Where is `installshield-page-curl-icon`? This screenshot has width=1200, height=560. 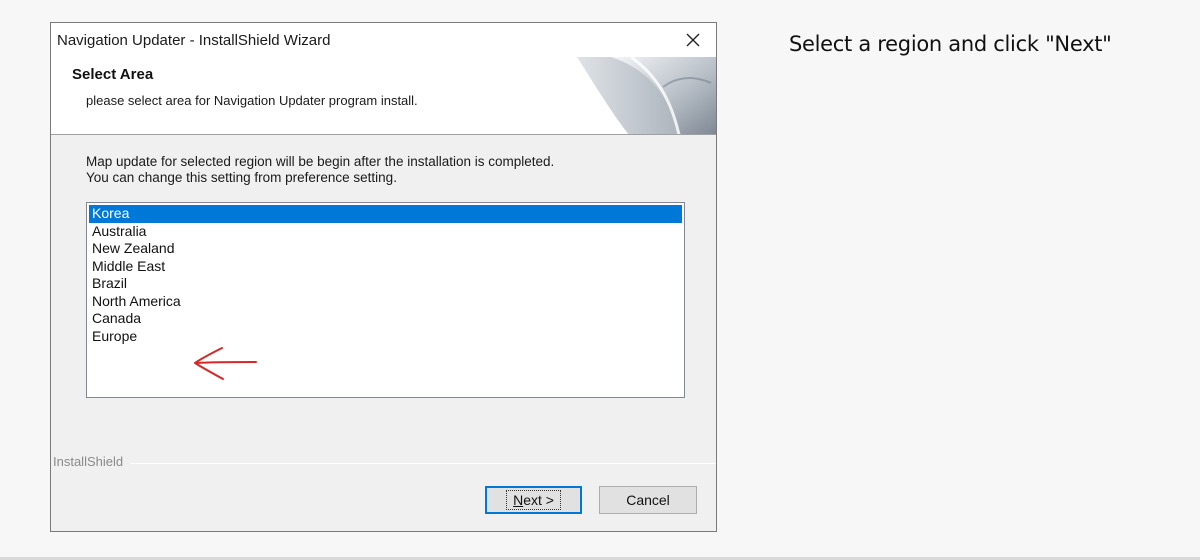 installshield-page-curl-icon is located at coordinates (646, 95).